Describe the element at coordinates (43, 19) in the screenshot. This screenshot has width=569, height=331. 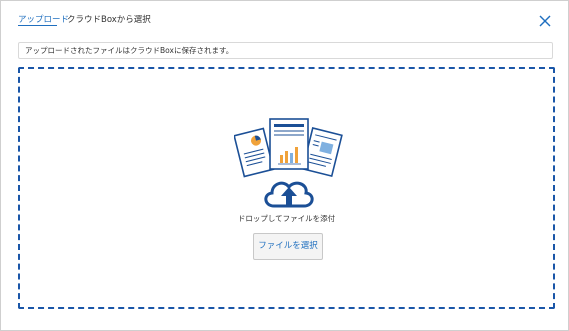
I see `tab-upload: アップロード` at that location.